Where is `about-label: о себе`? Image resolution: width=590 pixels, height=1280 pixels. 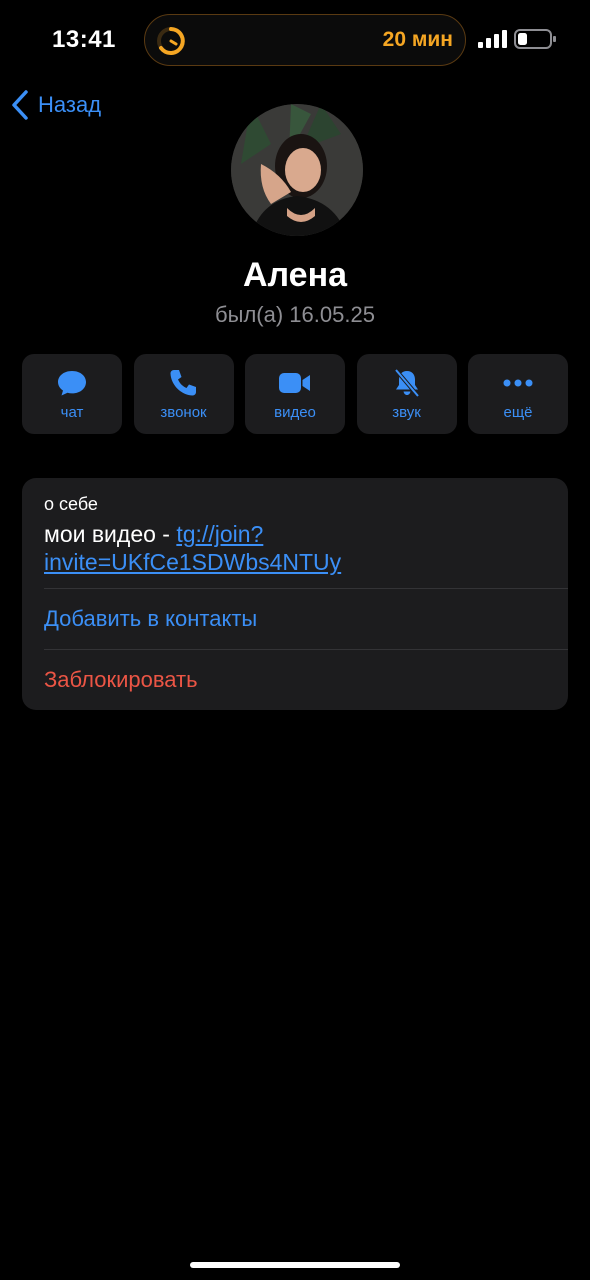 about-label: о себе is located at coordinates (71, 504).